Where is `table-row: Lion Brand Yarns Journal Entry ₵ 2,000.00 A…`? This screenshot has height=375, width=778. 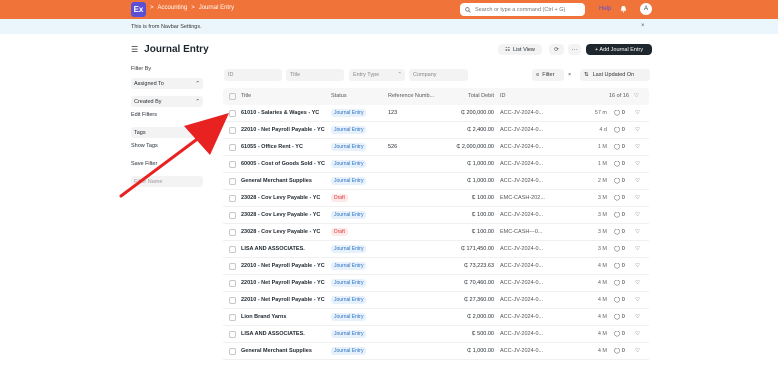
table-row: Lion Brand Yarns Journal Entry ₵ 2,000.00 A… is located at coordinates (436, 317).